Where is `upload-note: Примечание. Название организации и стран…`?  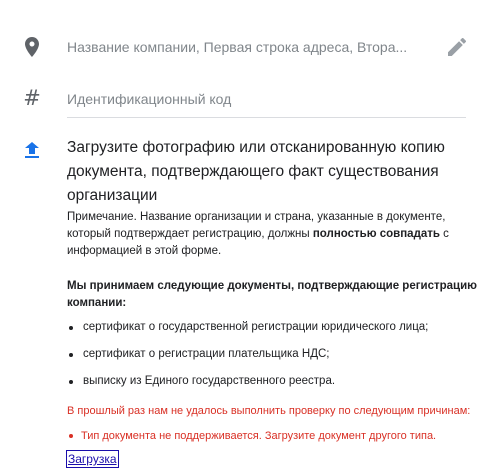 upload-note: Примечание. Название организации и стран… is located at coordinates (272, 234).